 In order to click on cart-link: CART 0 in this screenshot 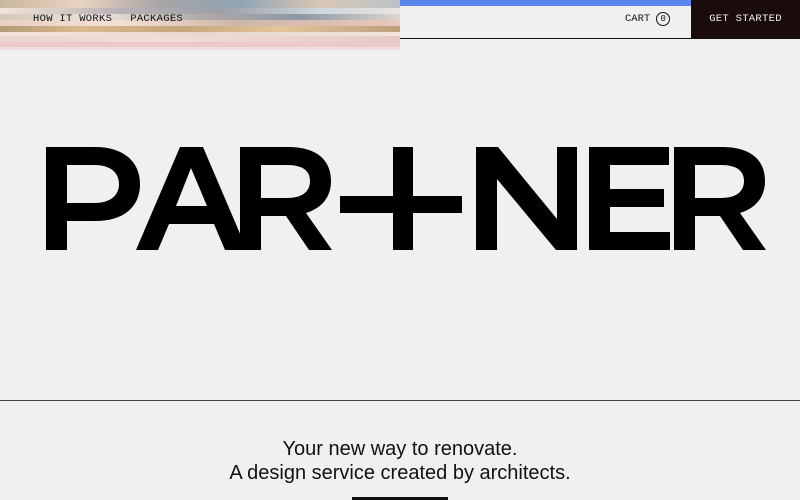, I will do `click(648, 19)`.